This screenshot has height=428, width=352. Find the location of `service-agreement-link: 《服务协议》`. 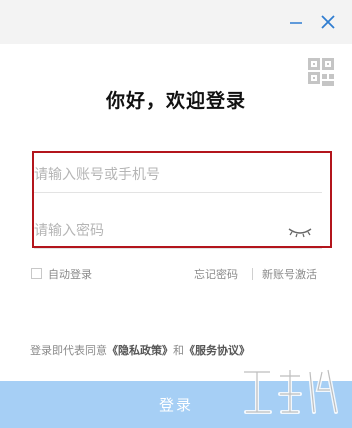

service-agreement-link: 《服务协议》 is located at coordinates (217, 350).